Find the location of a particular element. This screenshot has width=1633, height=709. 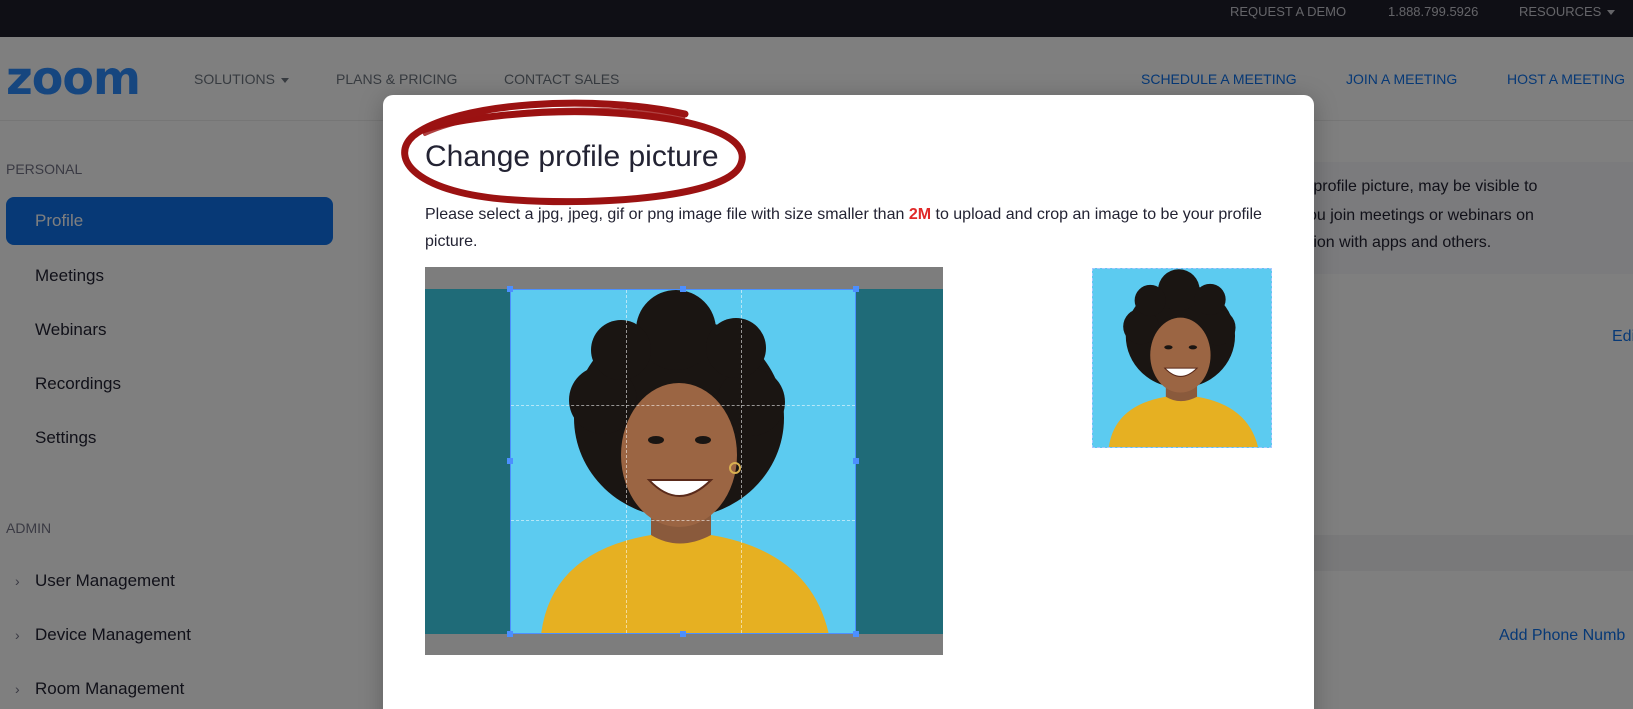

crop-handle-bottom is located at coordinates (683, 634).